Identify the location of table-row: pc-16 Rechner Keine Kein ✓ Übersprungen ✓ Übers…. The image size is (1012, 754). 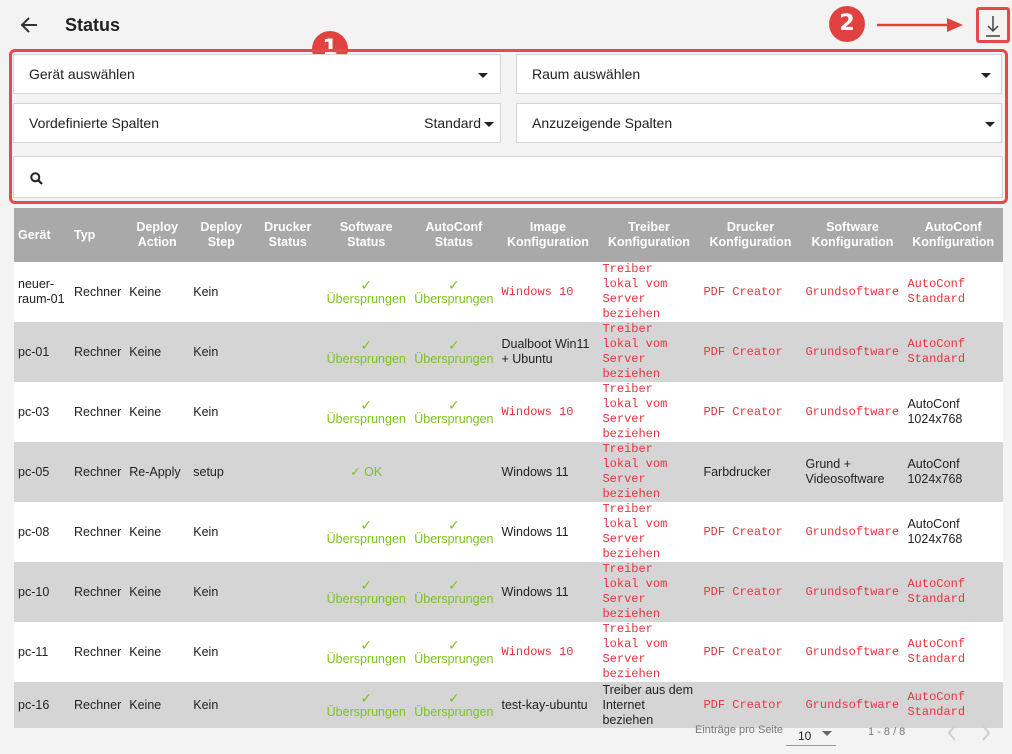
(508, 705).